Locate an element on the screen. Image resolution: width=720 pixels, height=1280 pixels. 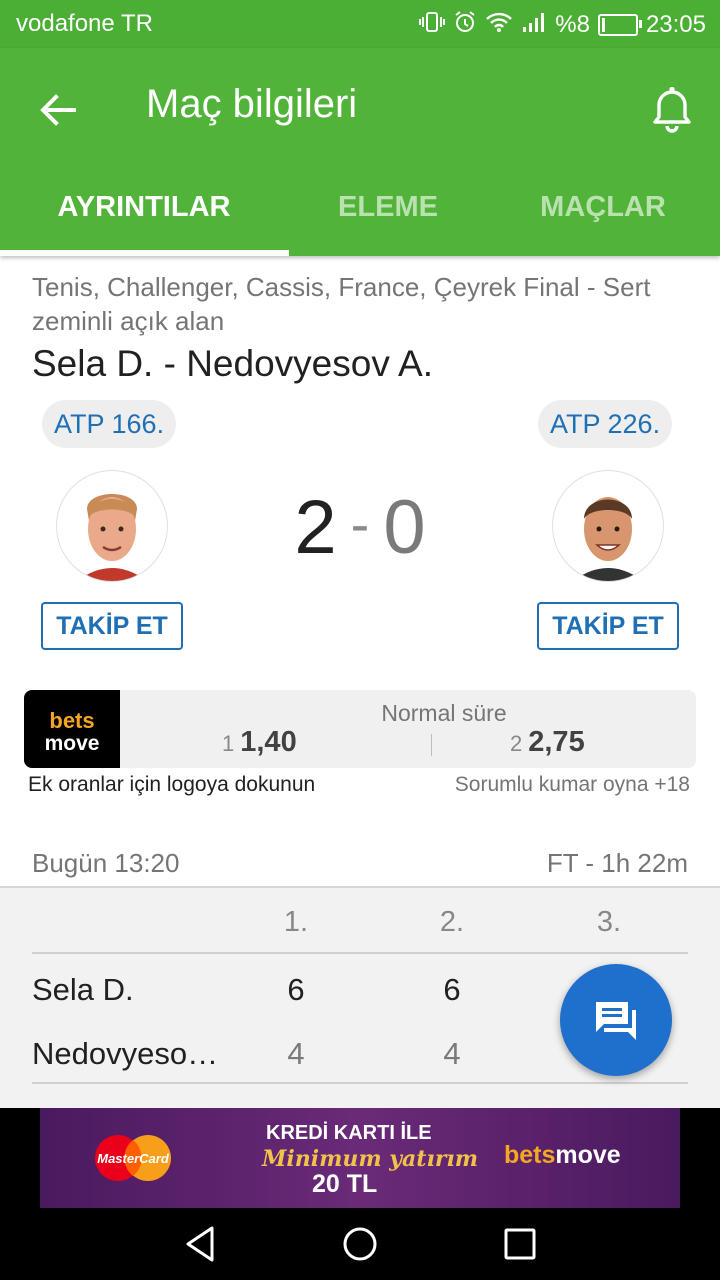
odds-panel: bets move Normal süre 1 1,40 2 2,75 is located at coordinates (360, 729).